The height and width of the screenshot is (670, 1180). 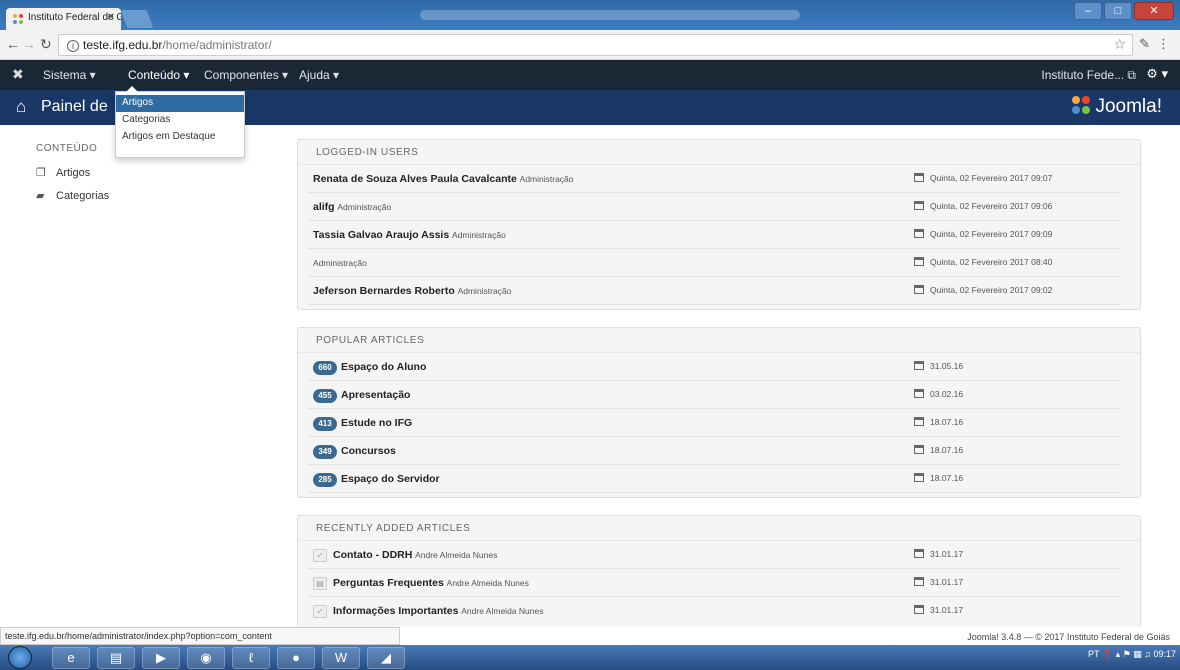 What do you see at coordinates (40, 196) in the screenshot?
I see `folder-icon: ▰` at bounding box center [40, 196].